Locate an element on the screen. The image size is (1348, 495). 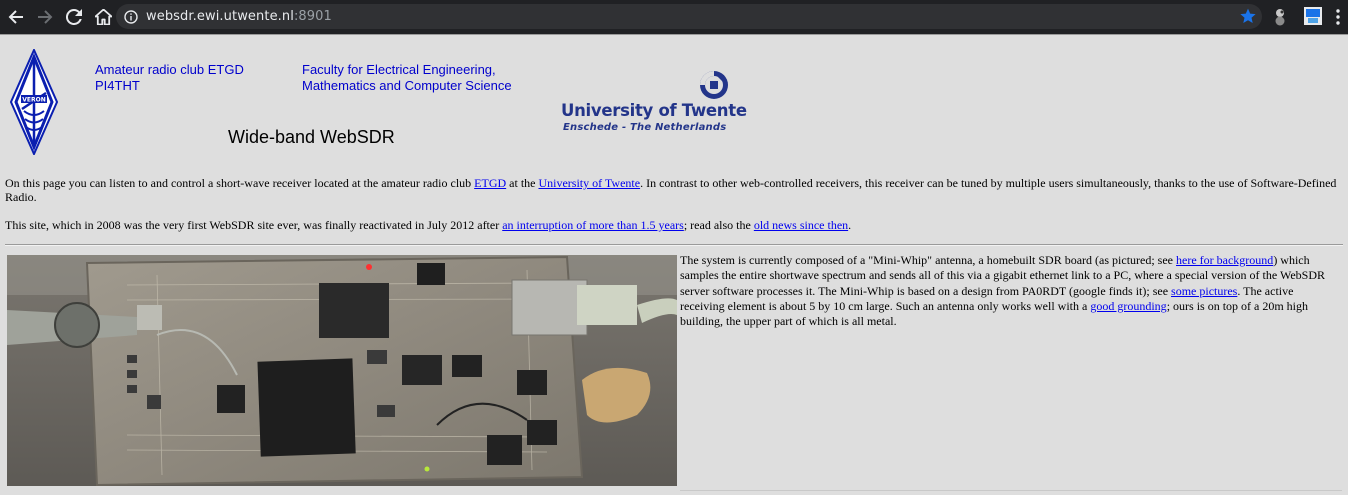
divider is located at coordinates (674, 245).